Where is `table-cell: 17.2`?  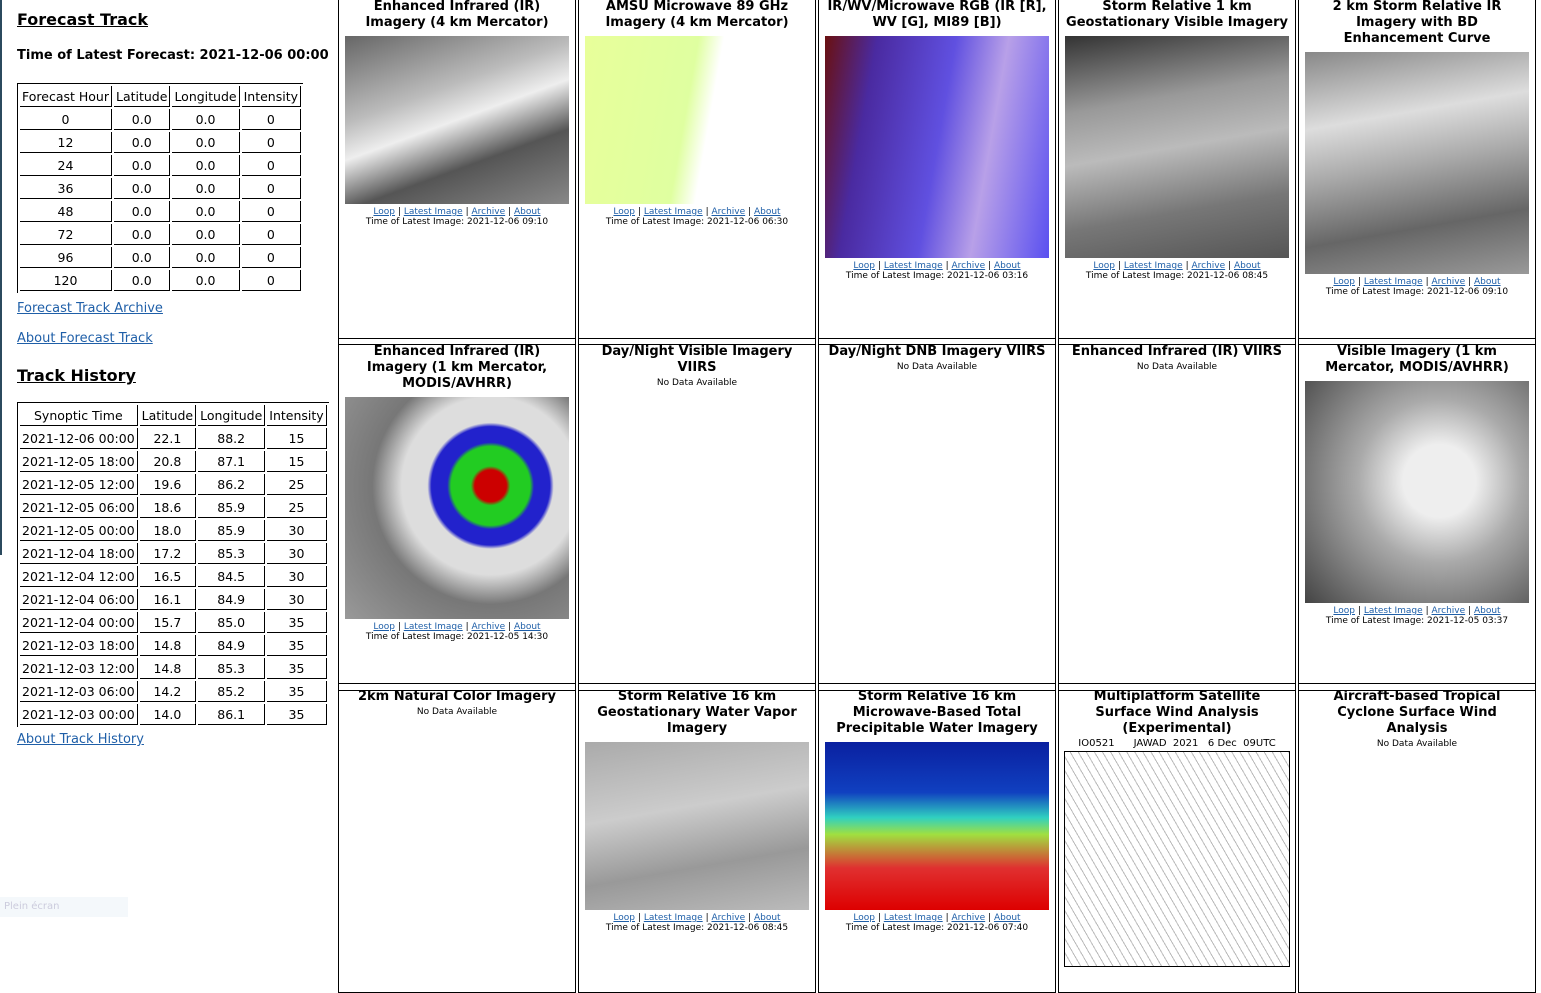
table-cell: 17.2 is located at coordinates (168, 553).